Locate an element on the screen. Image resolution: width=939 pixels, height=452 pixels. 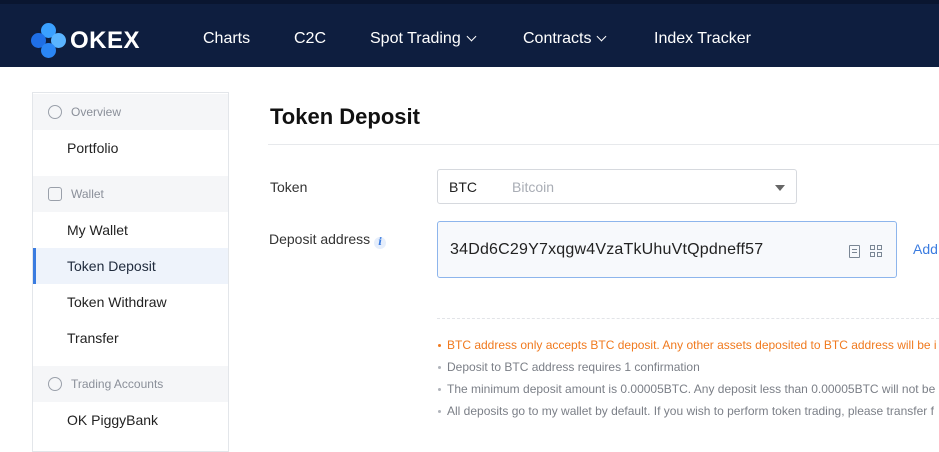
sidebar-item-ok-piggybank: OK PiggyBank is located at coordinates (130, 420).